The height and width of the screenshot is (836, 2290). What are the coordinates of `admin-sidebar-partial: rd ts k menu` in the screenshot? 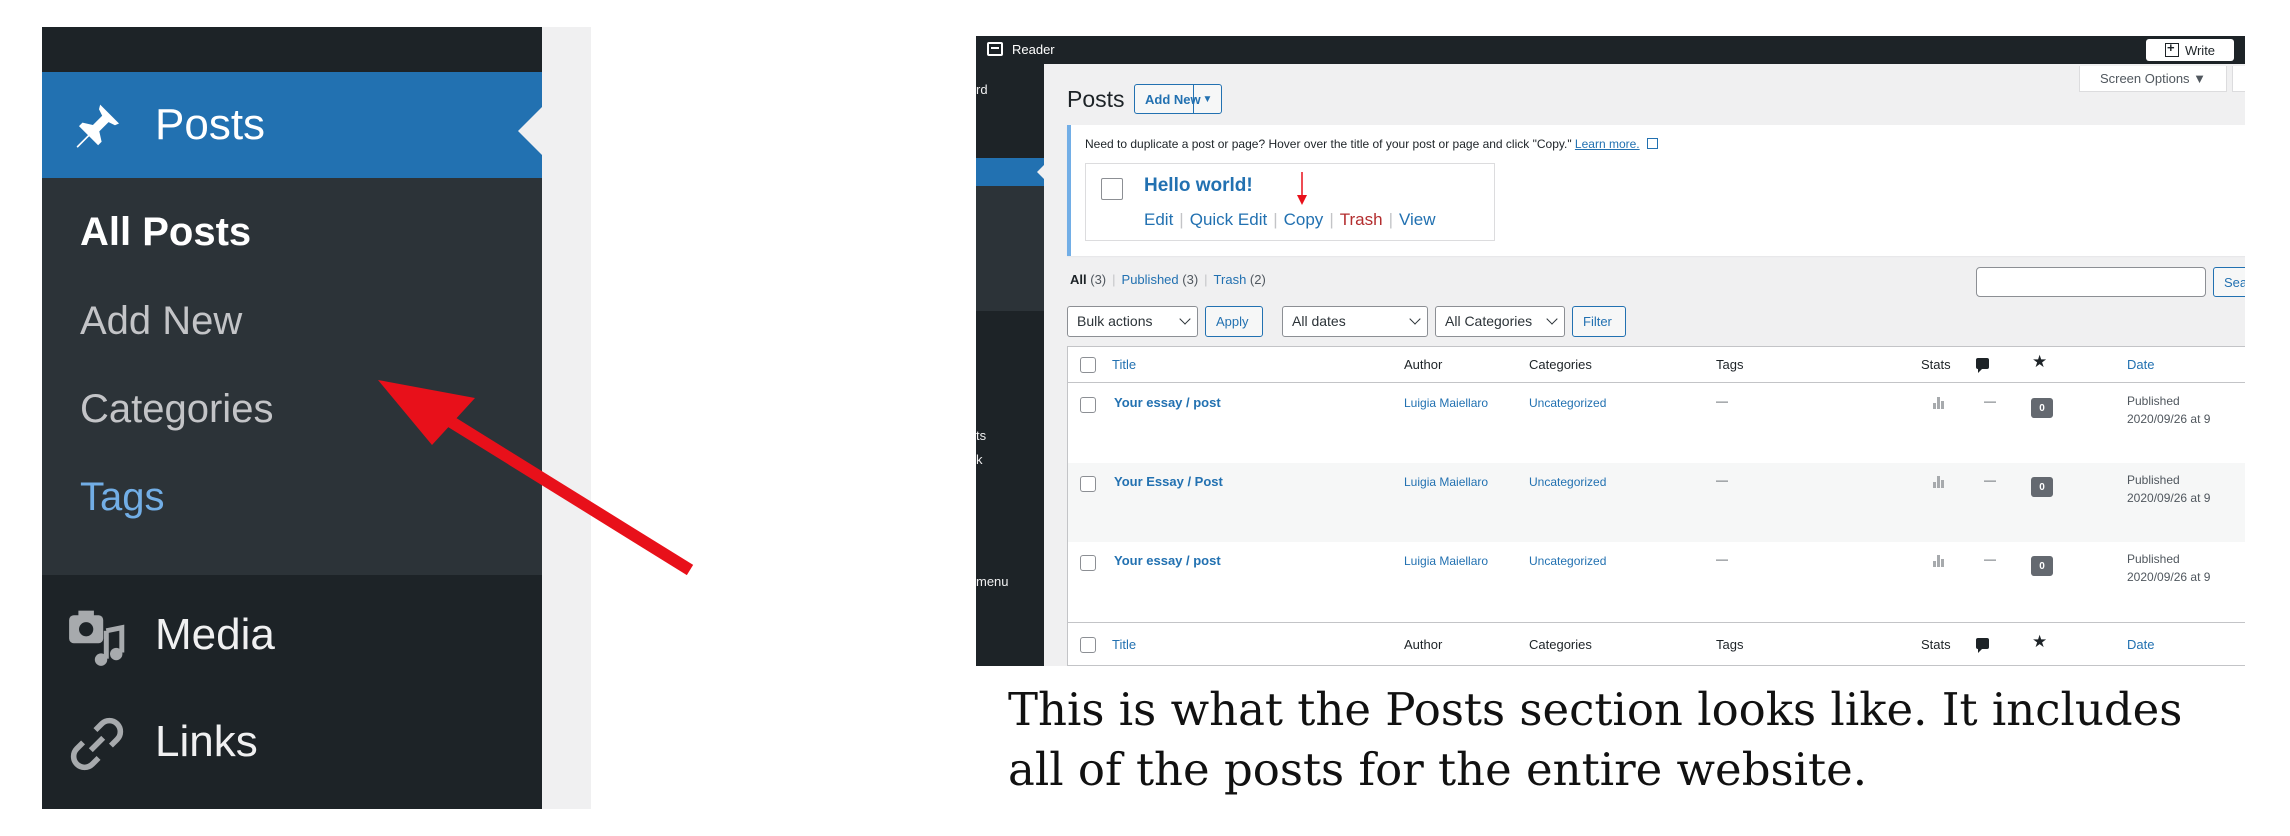 It's located at (1010, 365).